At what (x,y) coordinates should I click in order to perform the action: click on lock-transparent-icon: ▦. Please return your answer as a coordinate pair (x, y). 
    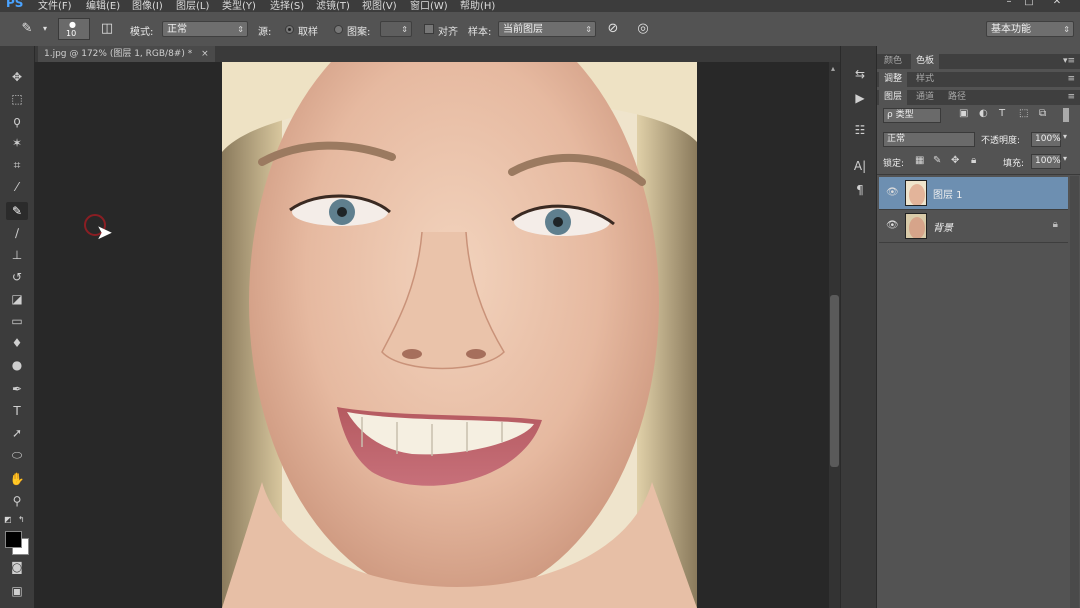
    Looking at the image, I should click on (919, 160).